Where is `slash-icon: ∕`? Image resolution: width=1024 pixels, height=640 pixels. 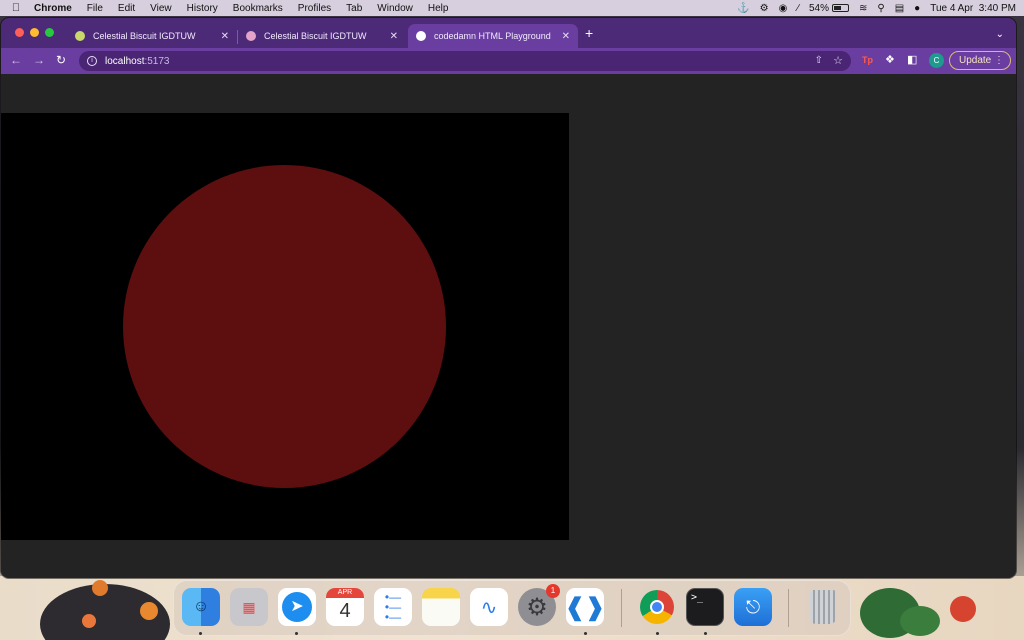 slash-icon: ∕ is located at coordinates (798, 8).